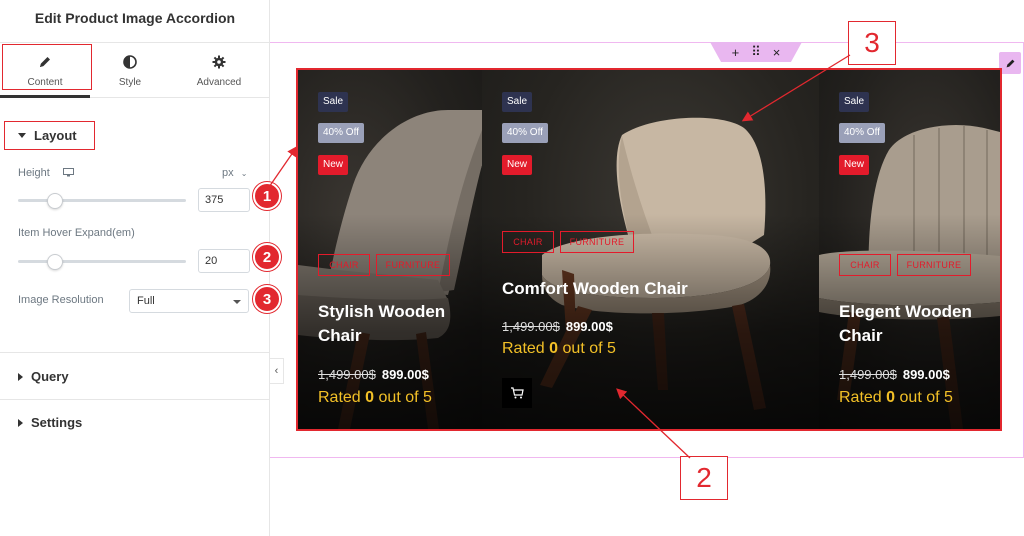 This screenshot has width=1024, height=536. I want to click on height-slider-thumb, so click(54, 201).